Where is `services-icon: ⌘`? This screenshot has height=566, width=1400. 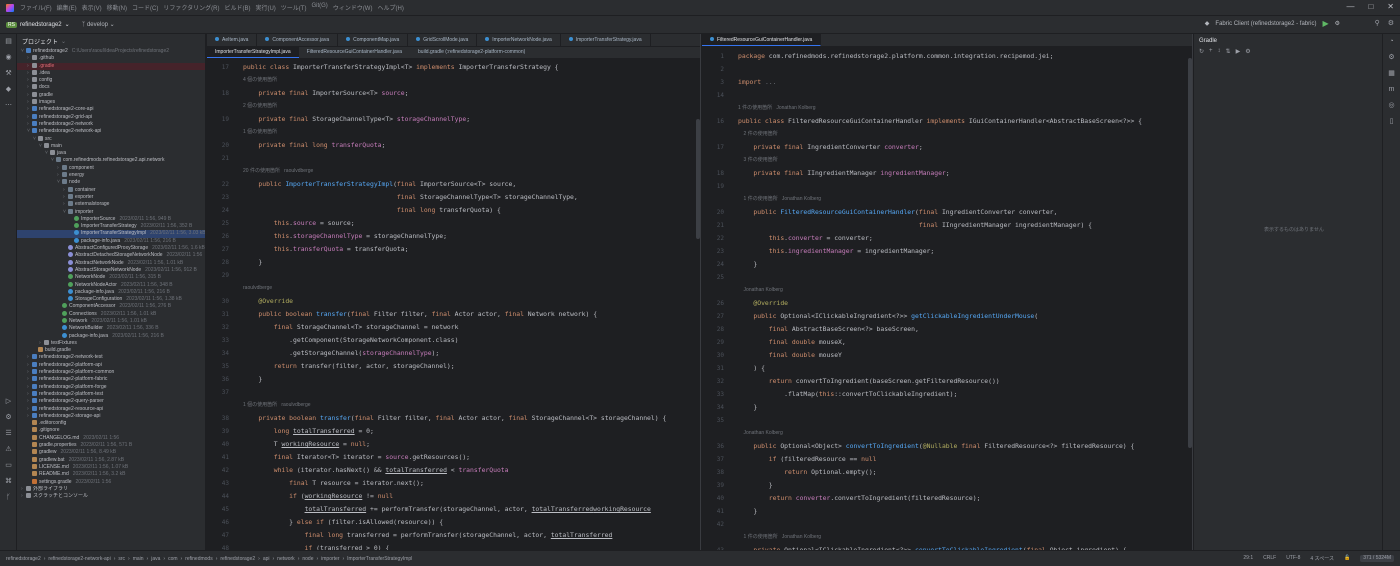
services-icon: ⌘ is located at coordinates (8, 482).